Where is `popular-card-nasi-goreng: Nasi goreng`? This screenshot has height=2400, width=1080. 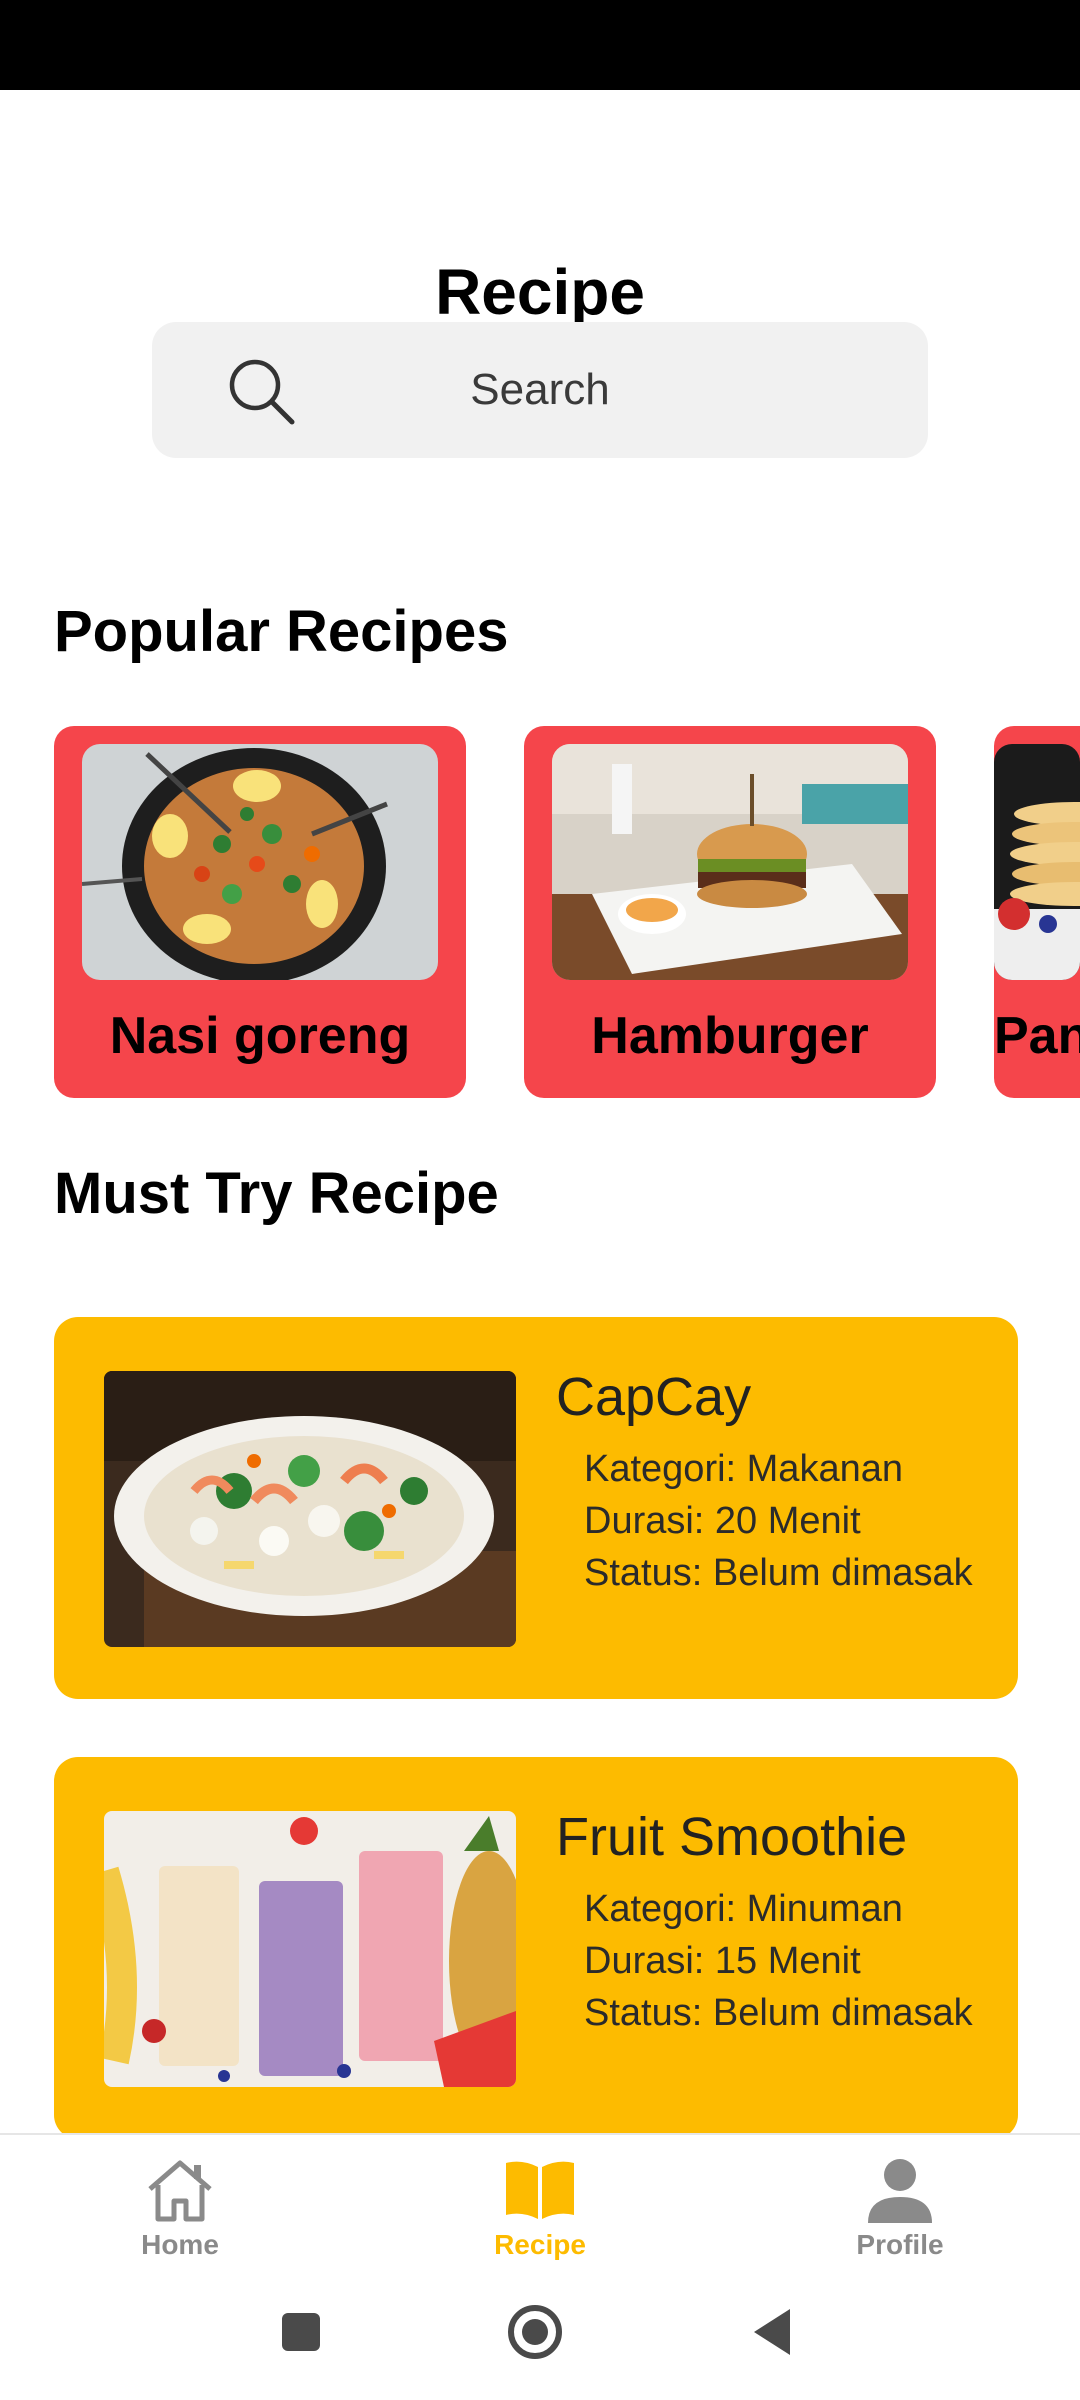 popular-card-nasi-goreng: Nasi goreng is located at coordinates (260, 912).